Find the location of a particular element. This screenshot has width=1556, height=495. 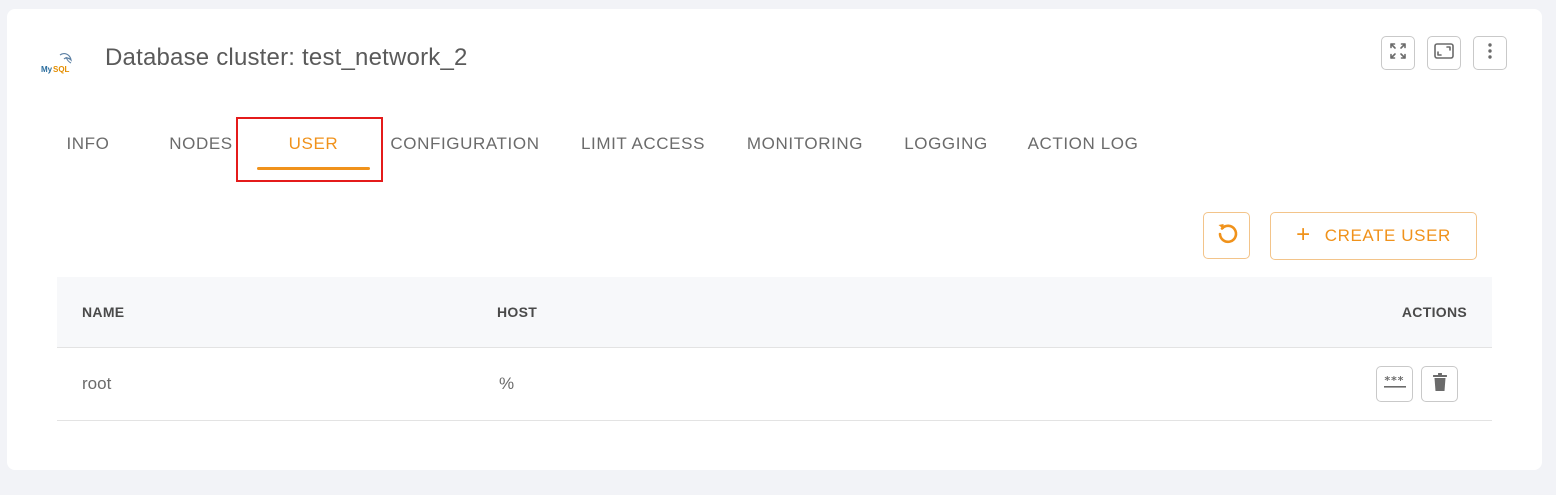

table-header: NAME HOST ACTIONS is located at coordinates (774, 312).